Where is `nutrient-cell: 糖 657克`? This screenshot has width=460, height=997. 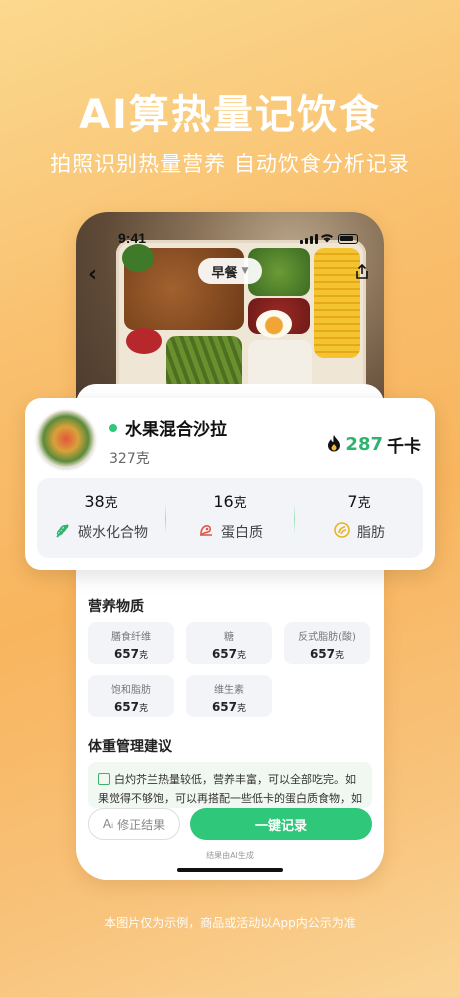 nutrient-cell: 糖 657克 is located at coordinates (229, 643).